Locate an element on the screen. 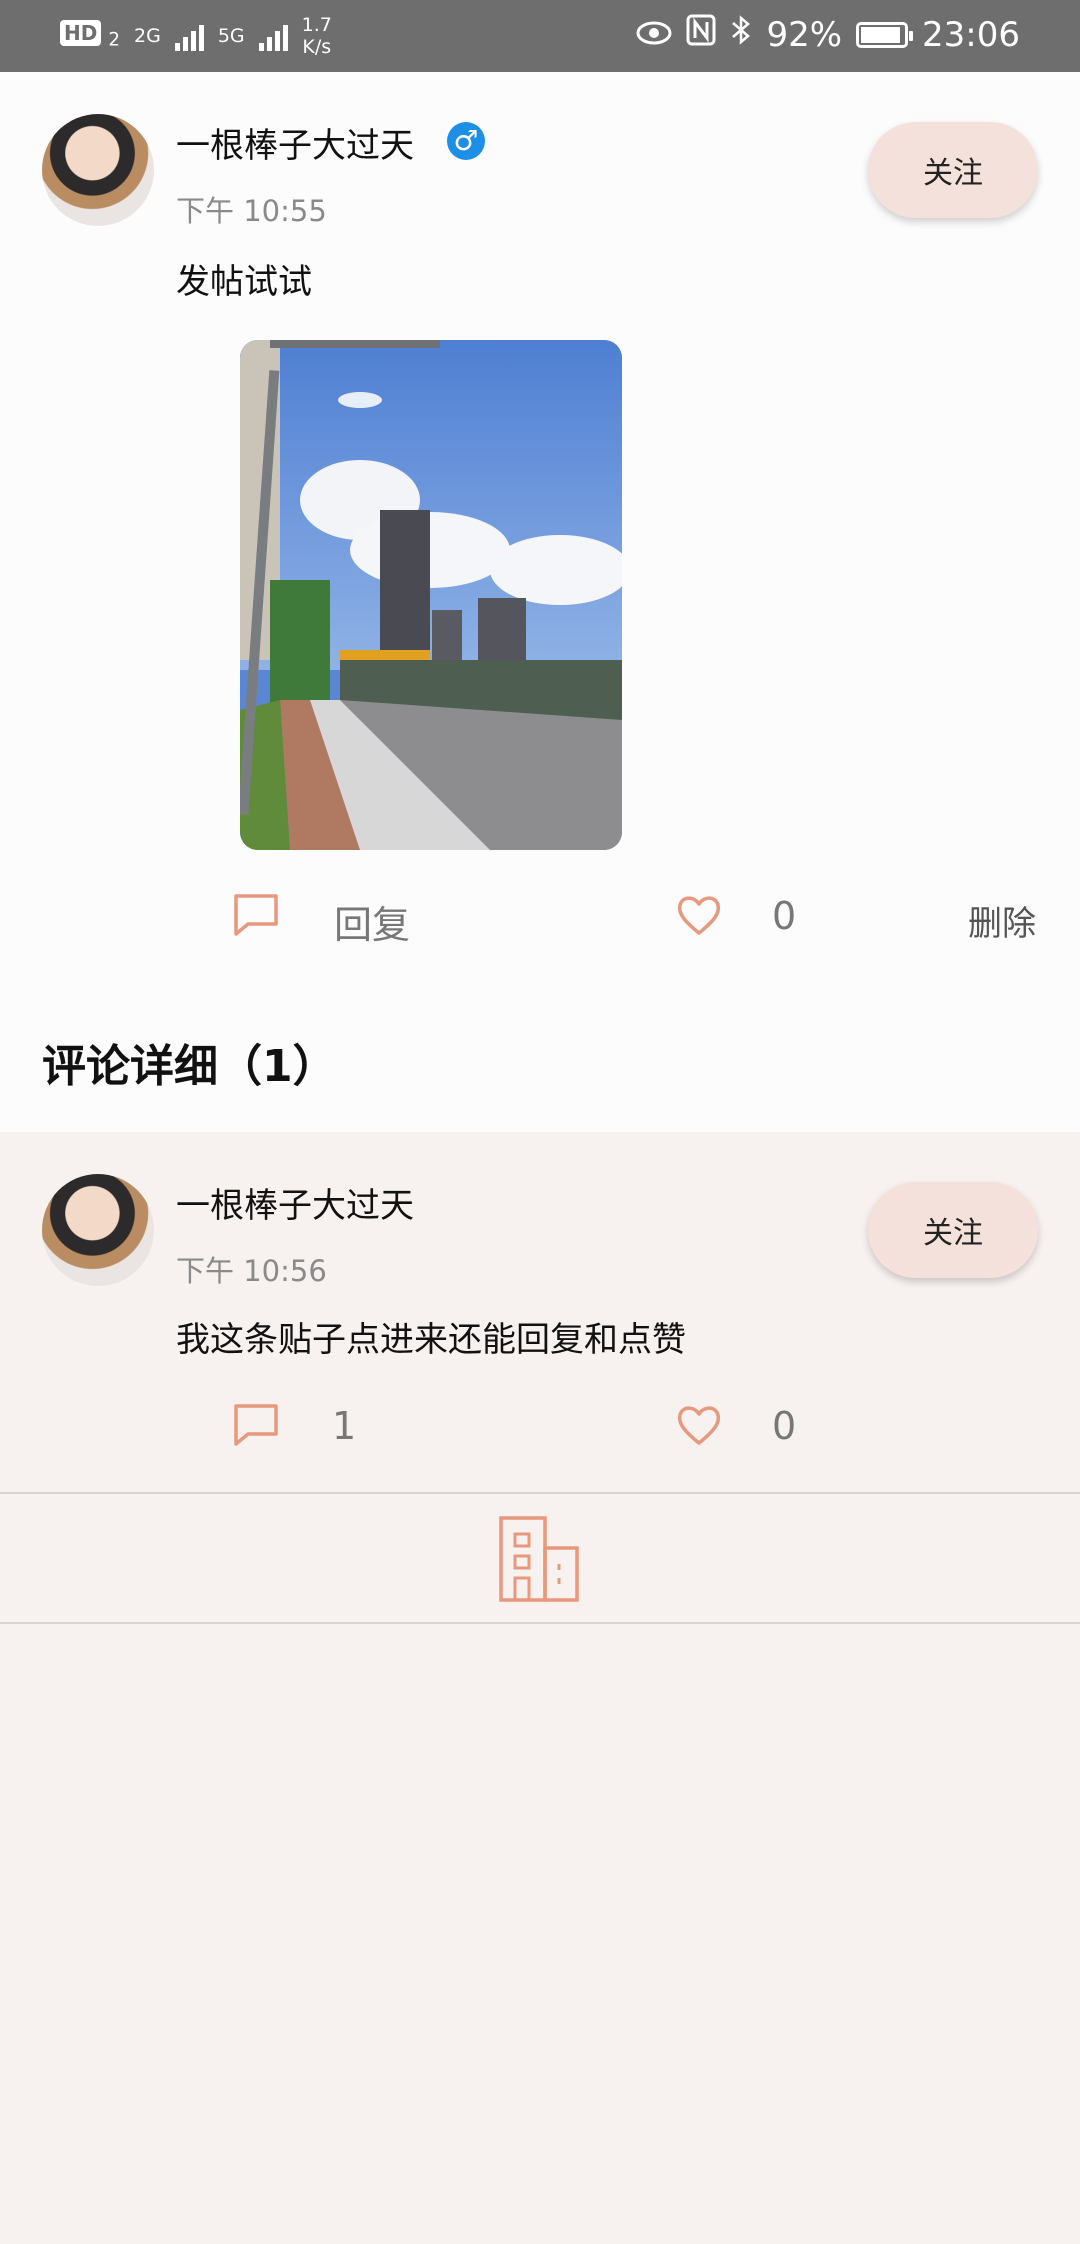 This screenshot has height=2244, width=1080. battery-percent: 92% is located at coordinates (804, 34).